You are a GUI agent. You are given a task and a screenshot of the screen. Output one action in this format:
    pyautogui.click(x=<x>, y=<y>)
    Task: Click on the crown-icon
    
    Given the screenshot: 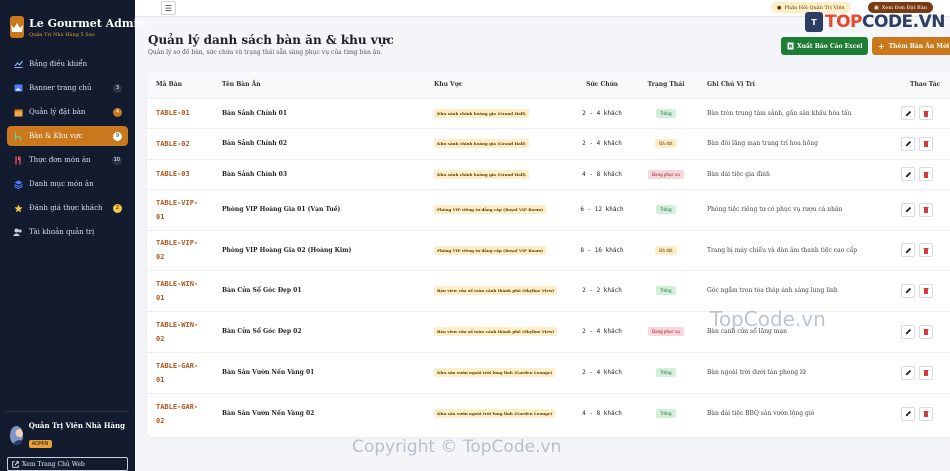 What is the action you would take?
    pyautogui.click(x=17, y=27)
    